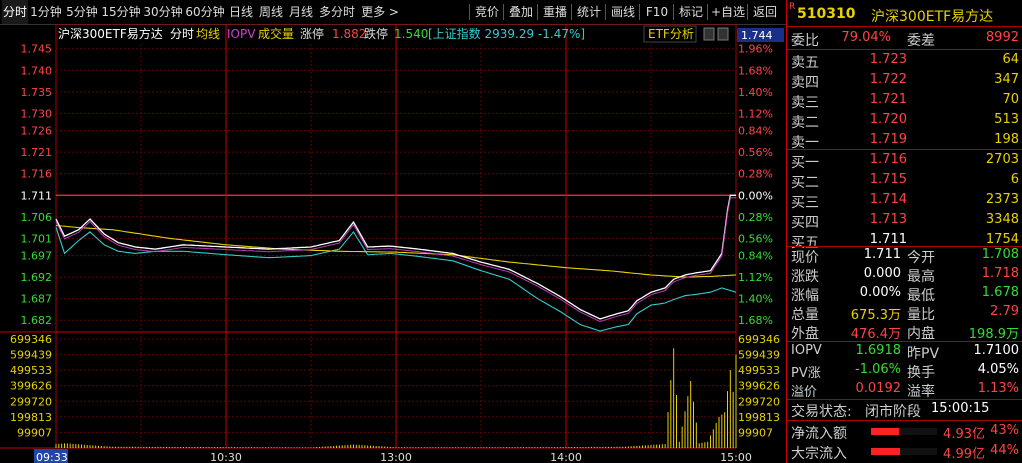 The width and height of the screenshot is (1022, 463). I want to click on flow-label: 大宗流入, so click(819, 454).